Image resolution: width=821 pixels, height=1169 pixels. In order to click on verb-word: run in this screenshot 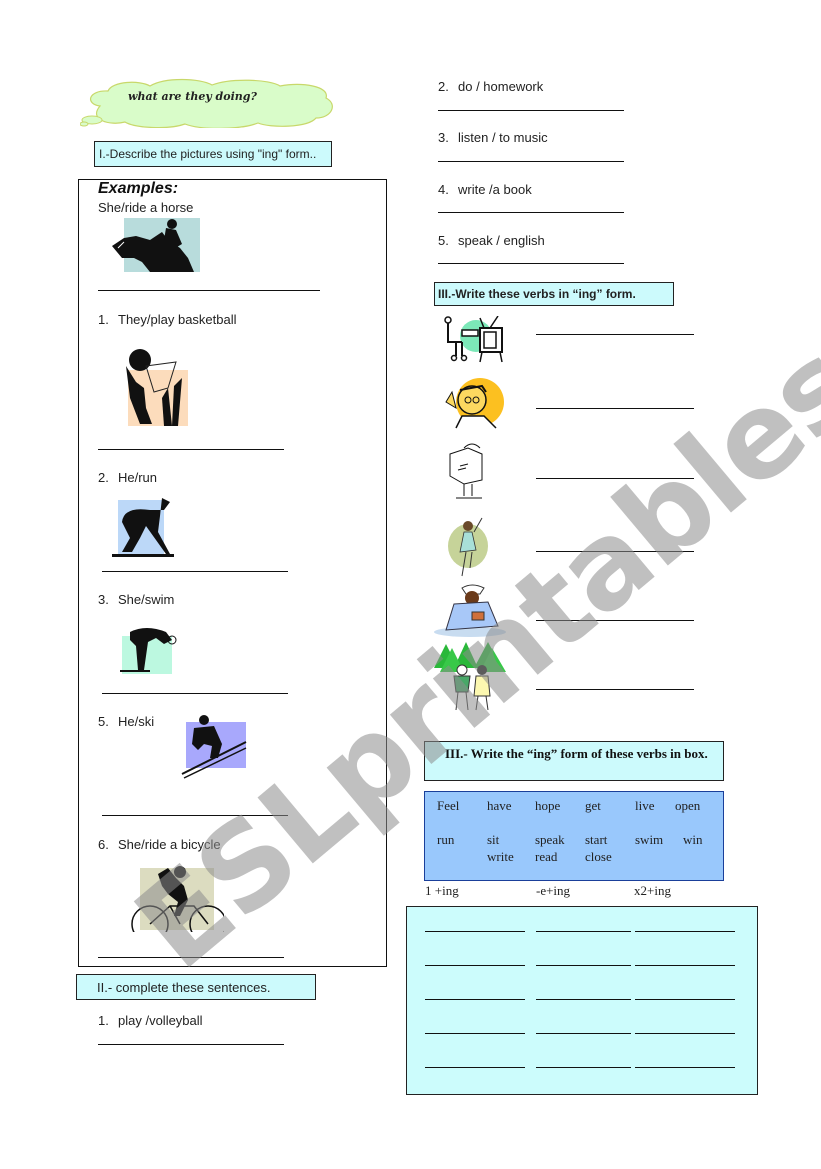, I will do `click(446, 839)`.